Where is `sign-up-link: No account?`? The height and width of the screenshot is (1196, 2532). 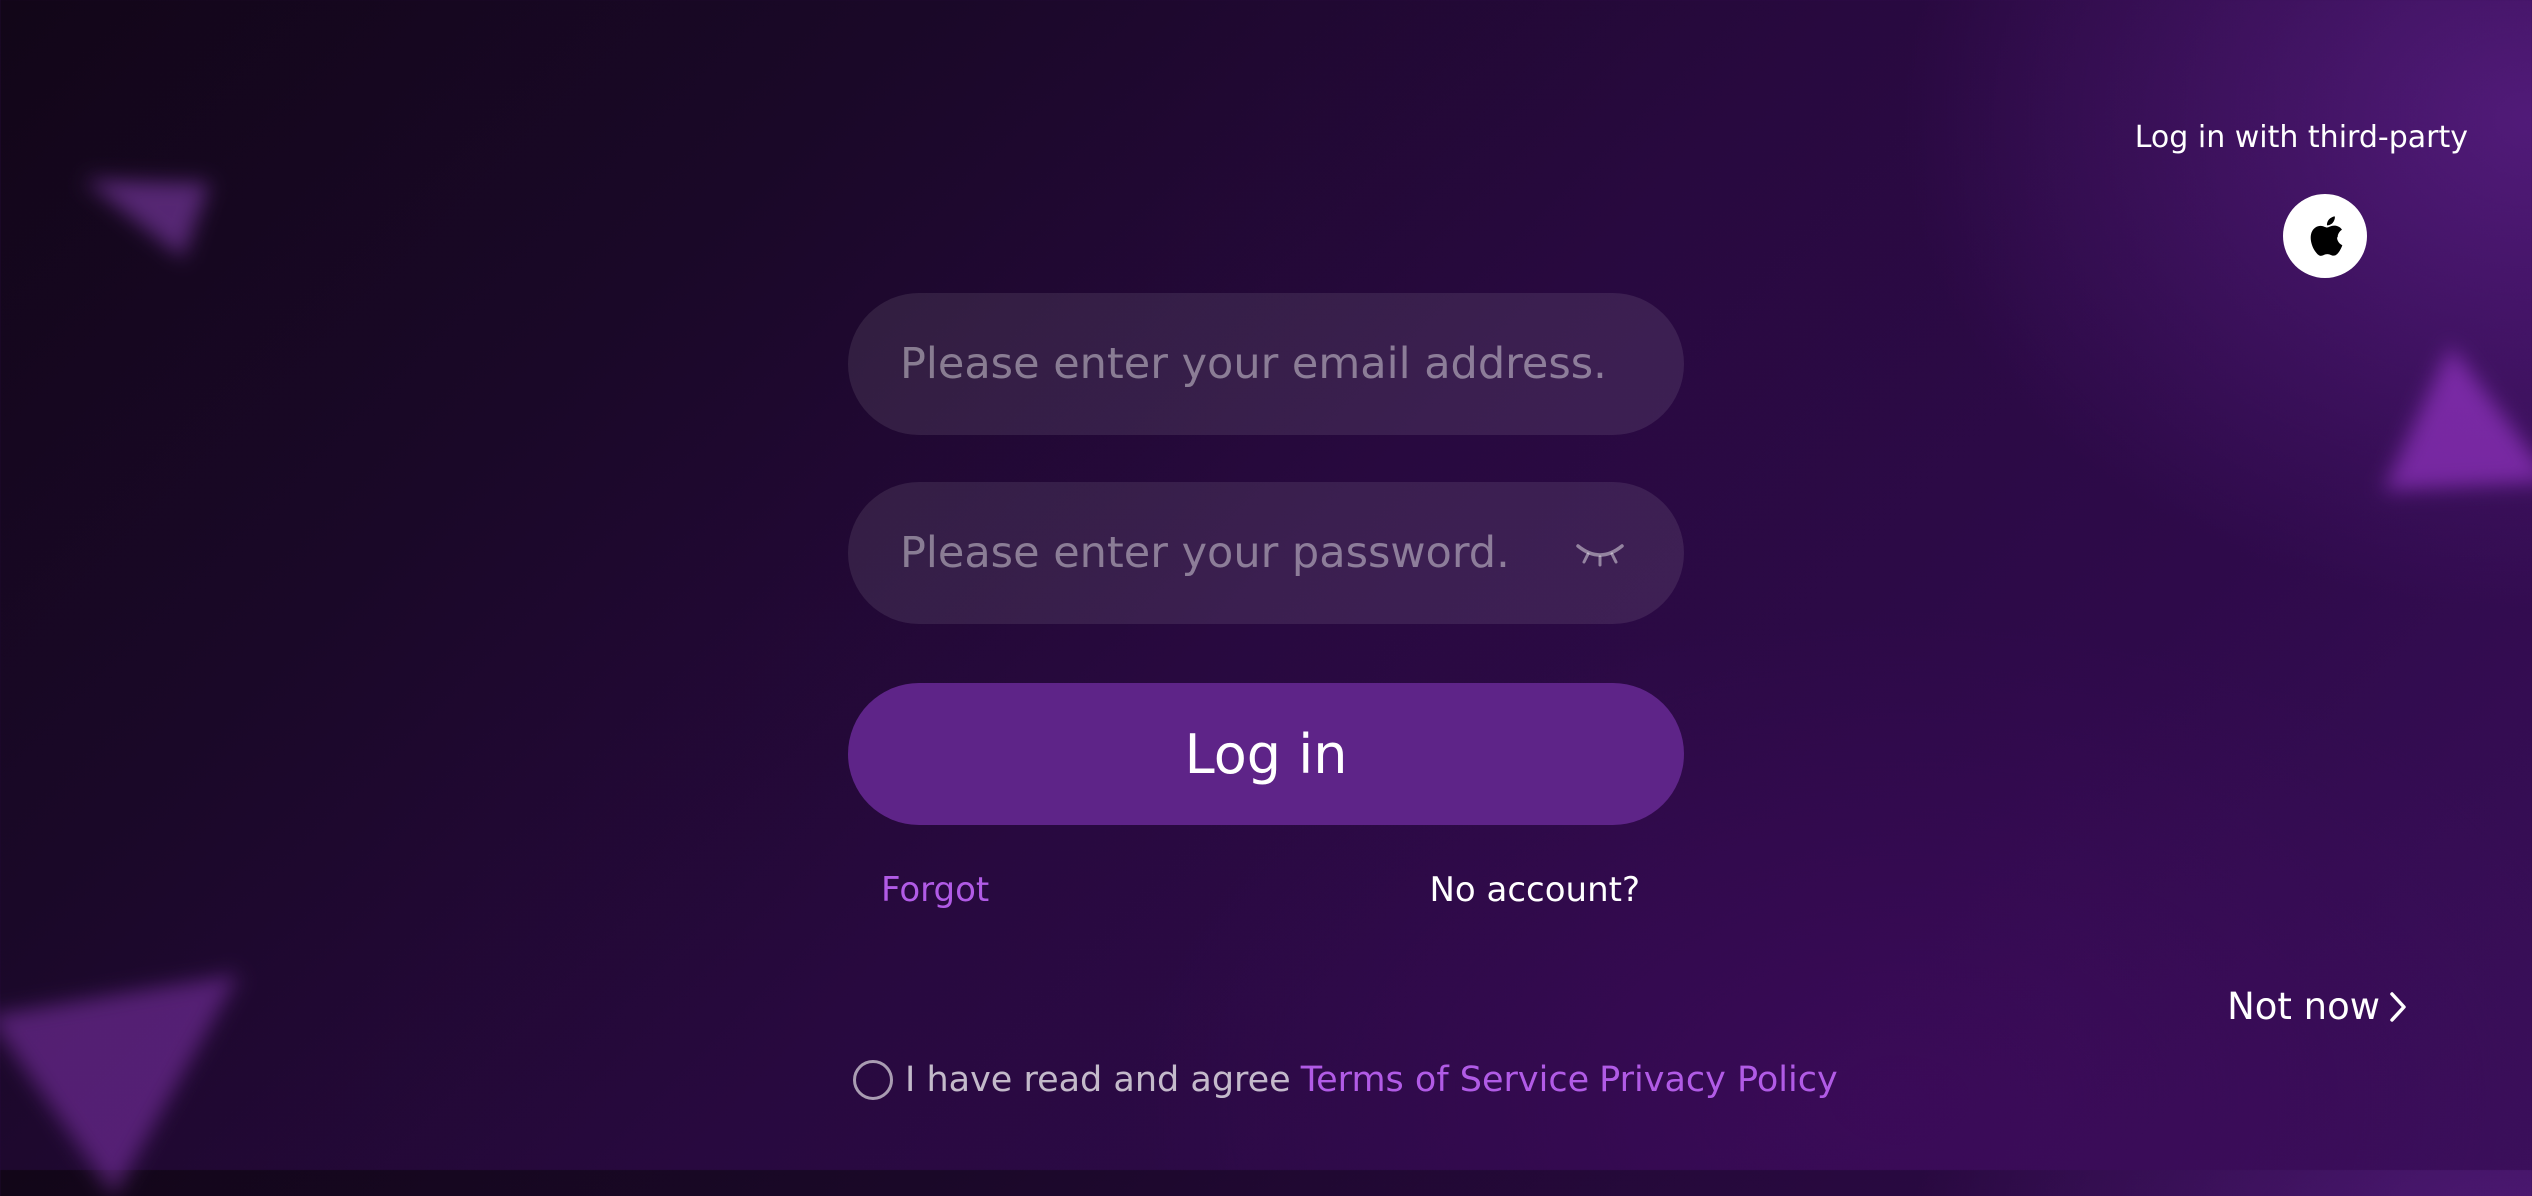
sign-up-link: No account? is located at coordinates (1534, 890).